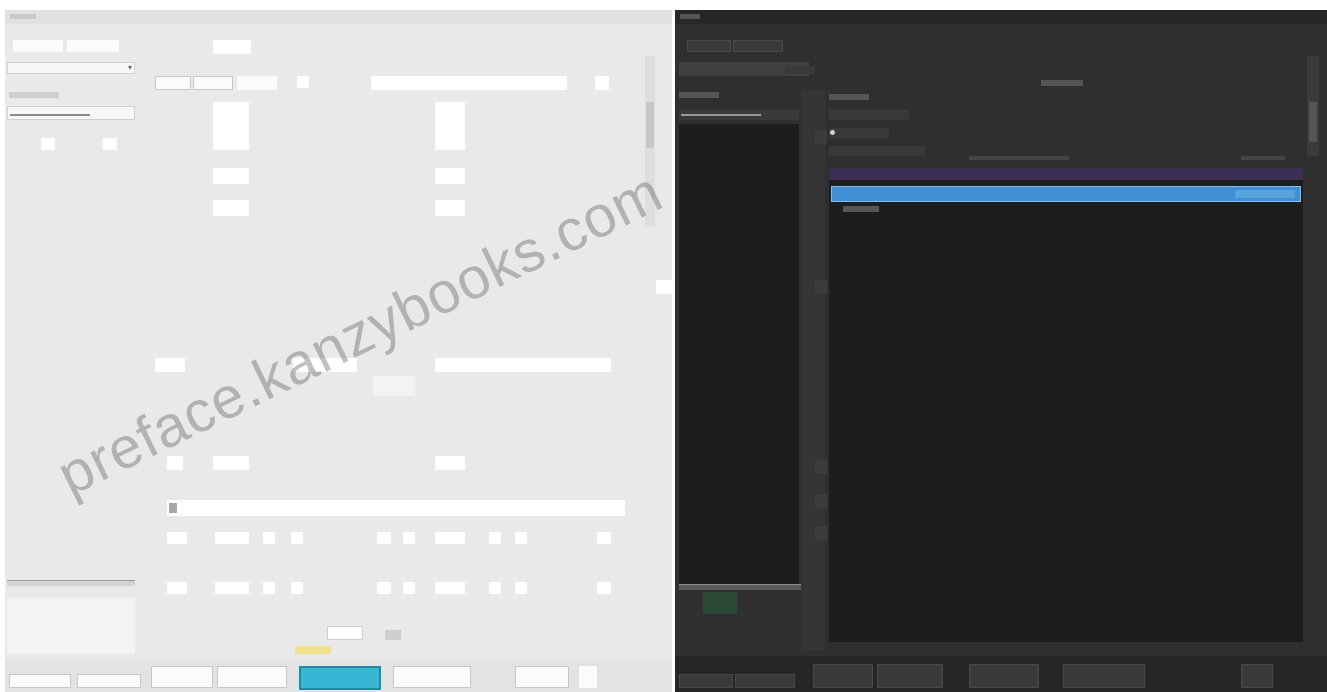 Image resolution: width=1327 pixels, height=692 pixels. What do you see at coordinates (721, 115) in the screenshot?
I see `dark-input-underline` at bounding box center [721, 115].